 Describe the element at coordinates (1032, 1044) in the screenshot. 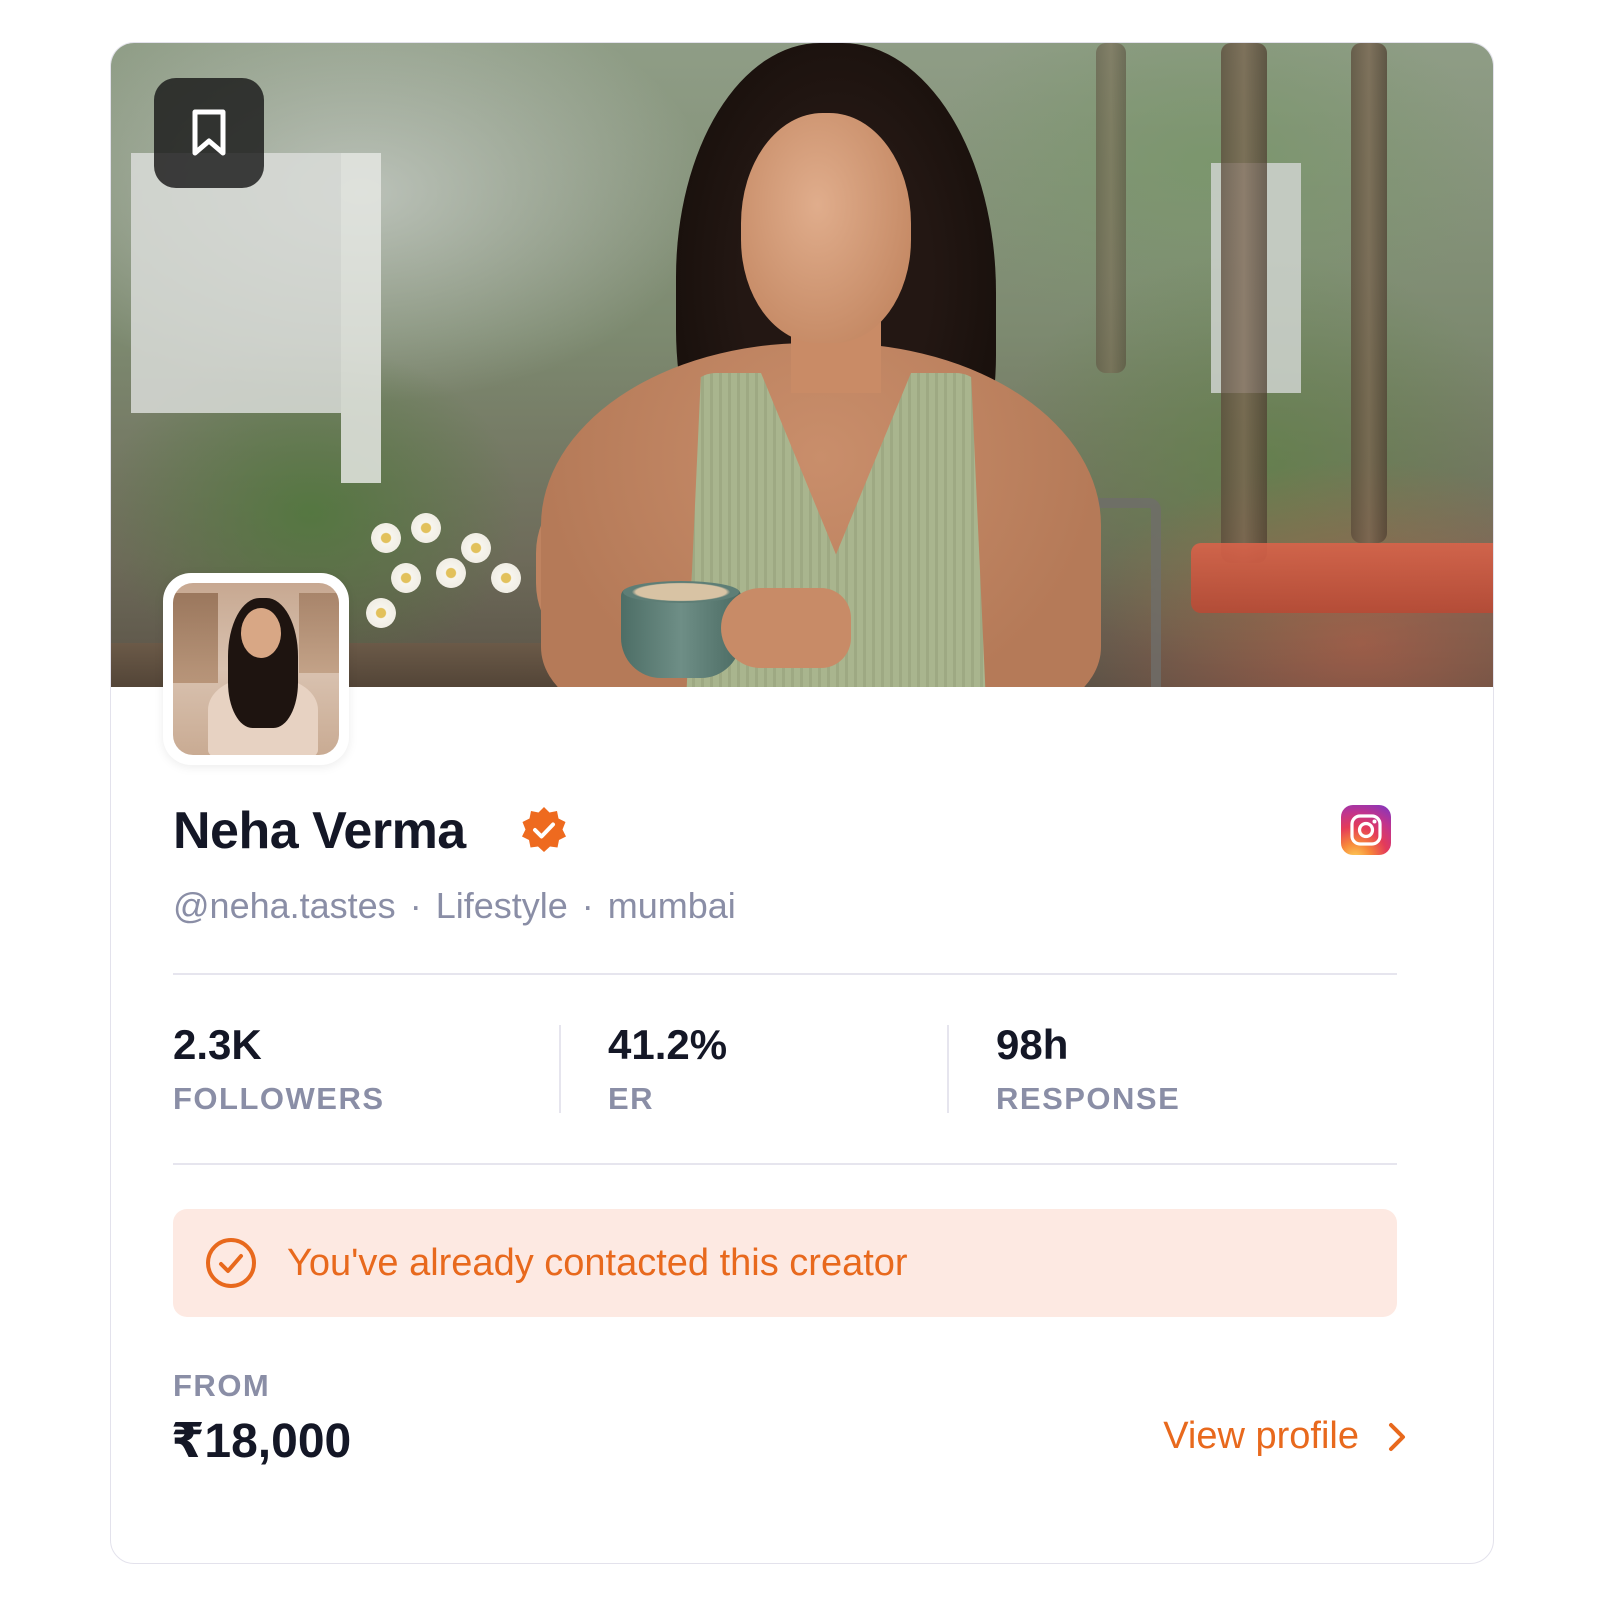

I see `stat-value: 98h` at that location.